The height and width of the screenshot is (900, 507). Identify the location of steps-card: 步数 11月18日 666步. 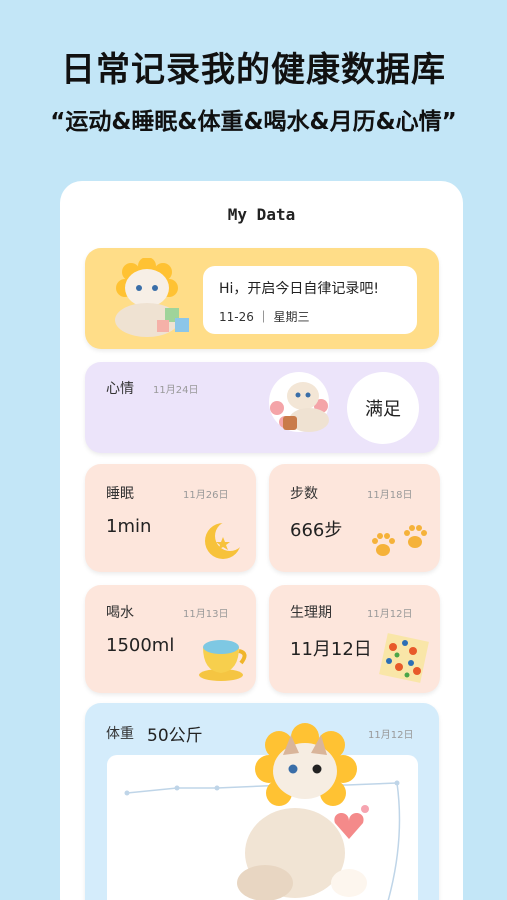
(354, 518).